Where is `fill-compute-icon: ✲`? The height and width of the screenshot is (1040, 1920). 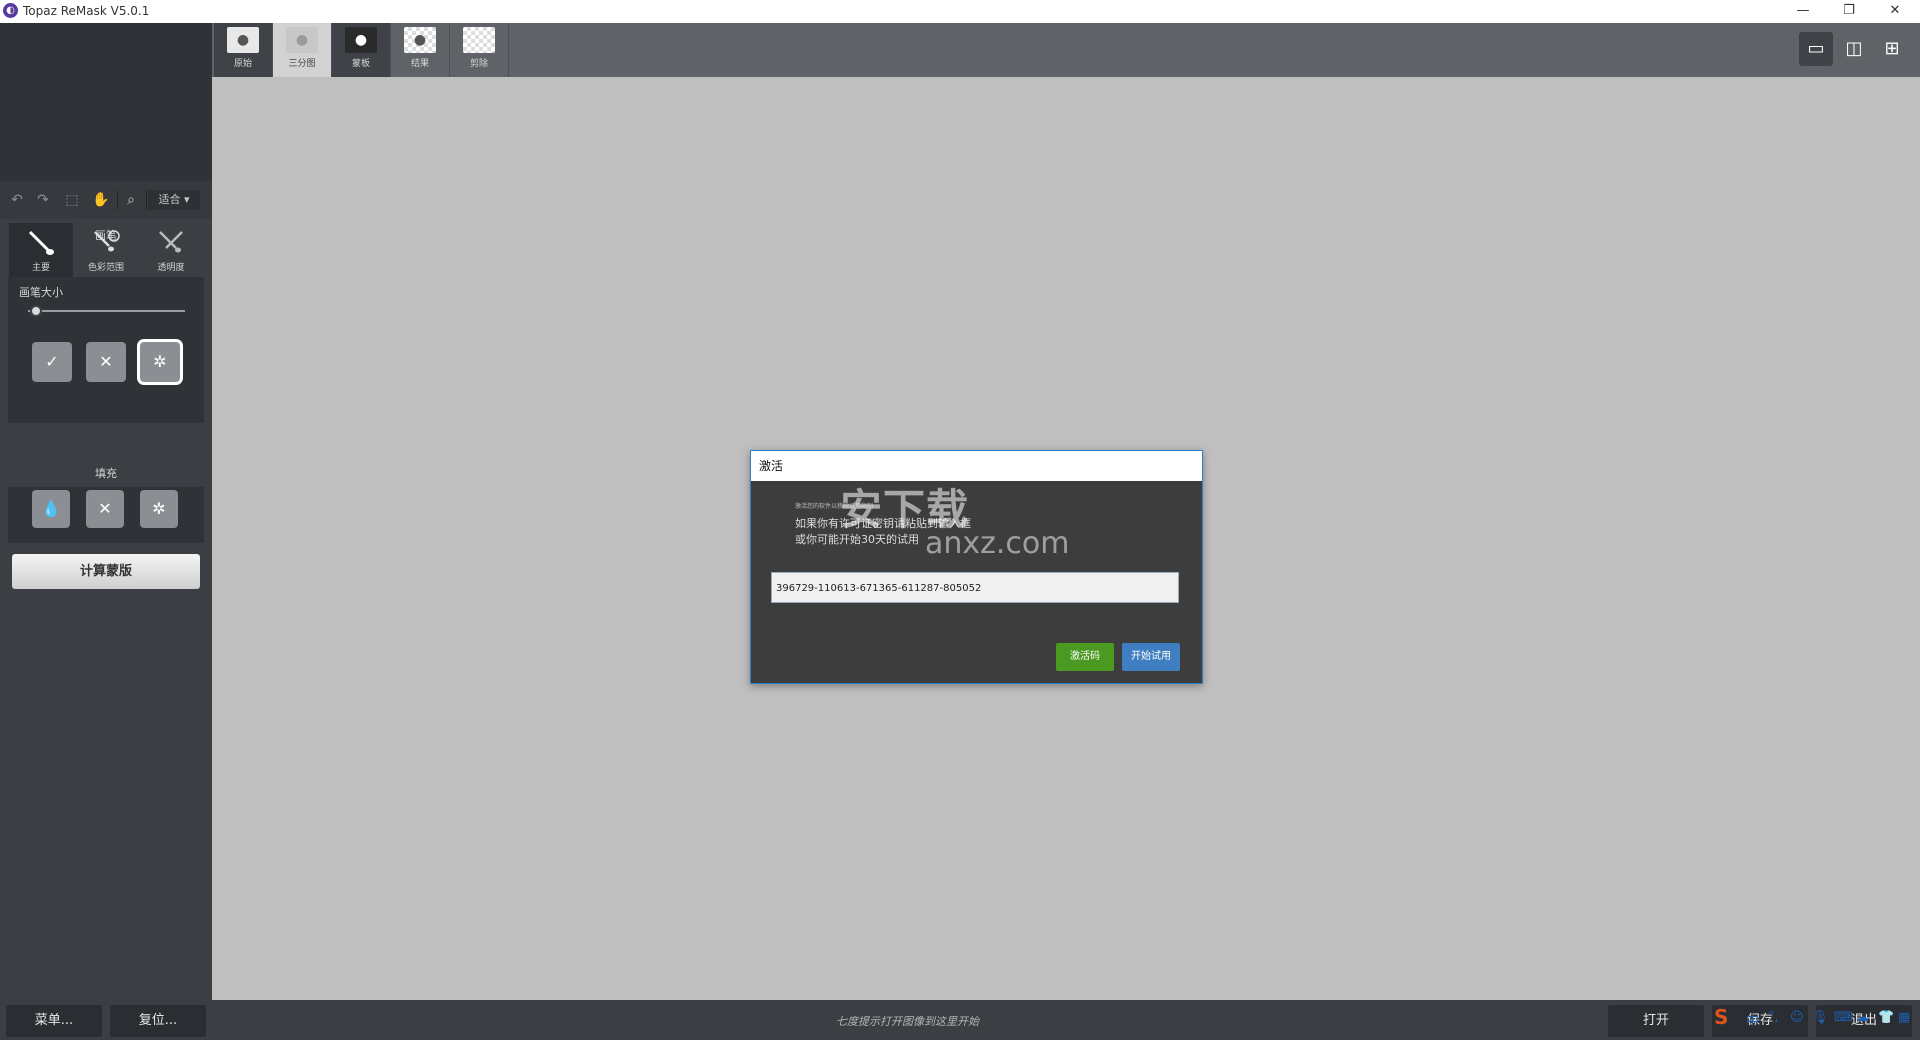
fill-compute-icon: ✲ is located at coordinates (159, 509).